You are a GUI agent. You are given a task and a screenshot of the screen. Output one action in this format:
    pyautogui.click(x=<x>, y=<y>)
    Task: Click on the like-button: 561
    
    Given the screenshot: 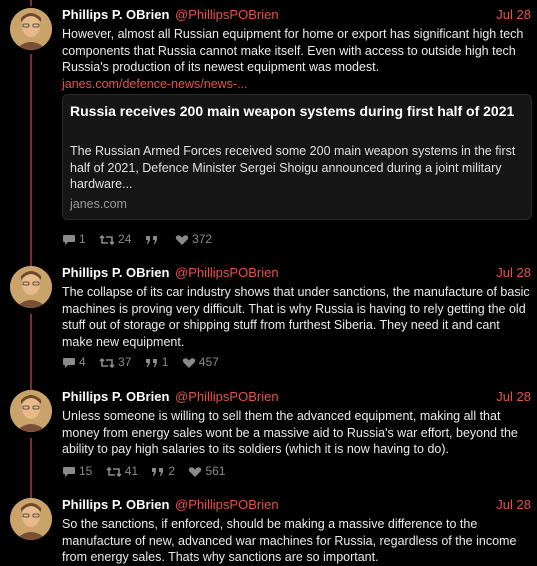 What is the action you would take?
    pyautogui.click(x=206, y=471)
    